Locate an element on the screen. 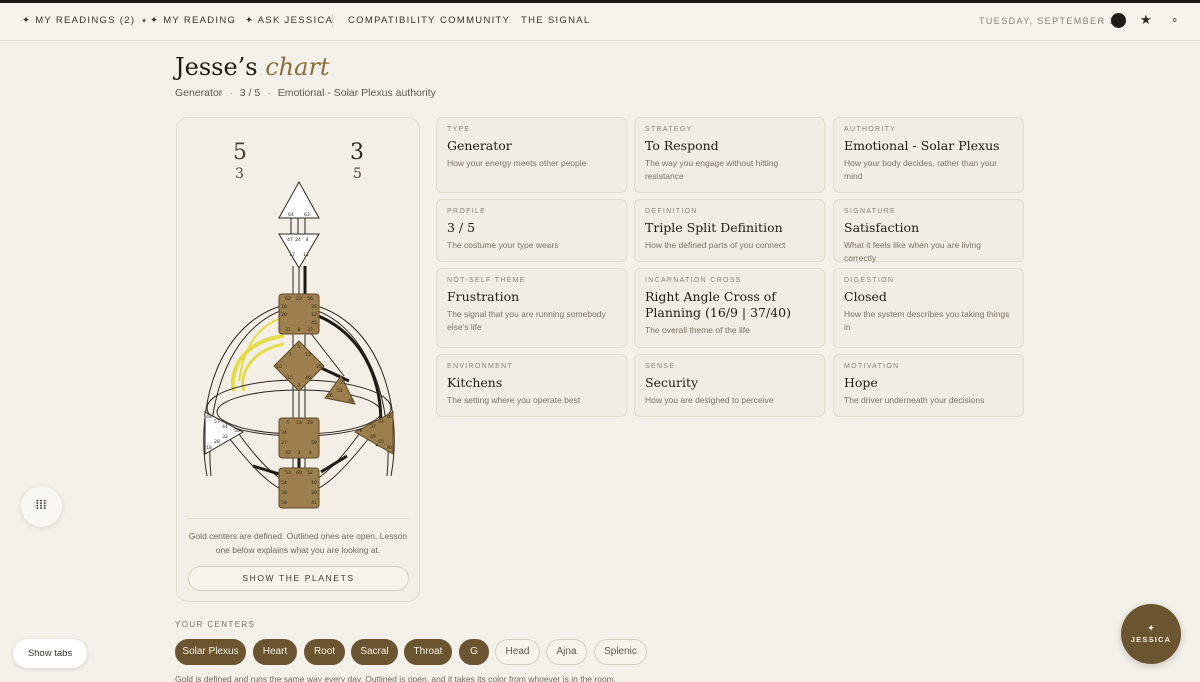 The height and width of the screenshot is (682, 1200). theme-dark-circle-icon is located at coordinates (1118, 20).